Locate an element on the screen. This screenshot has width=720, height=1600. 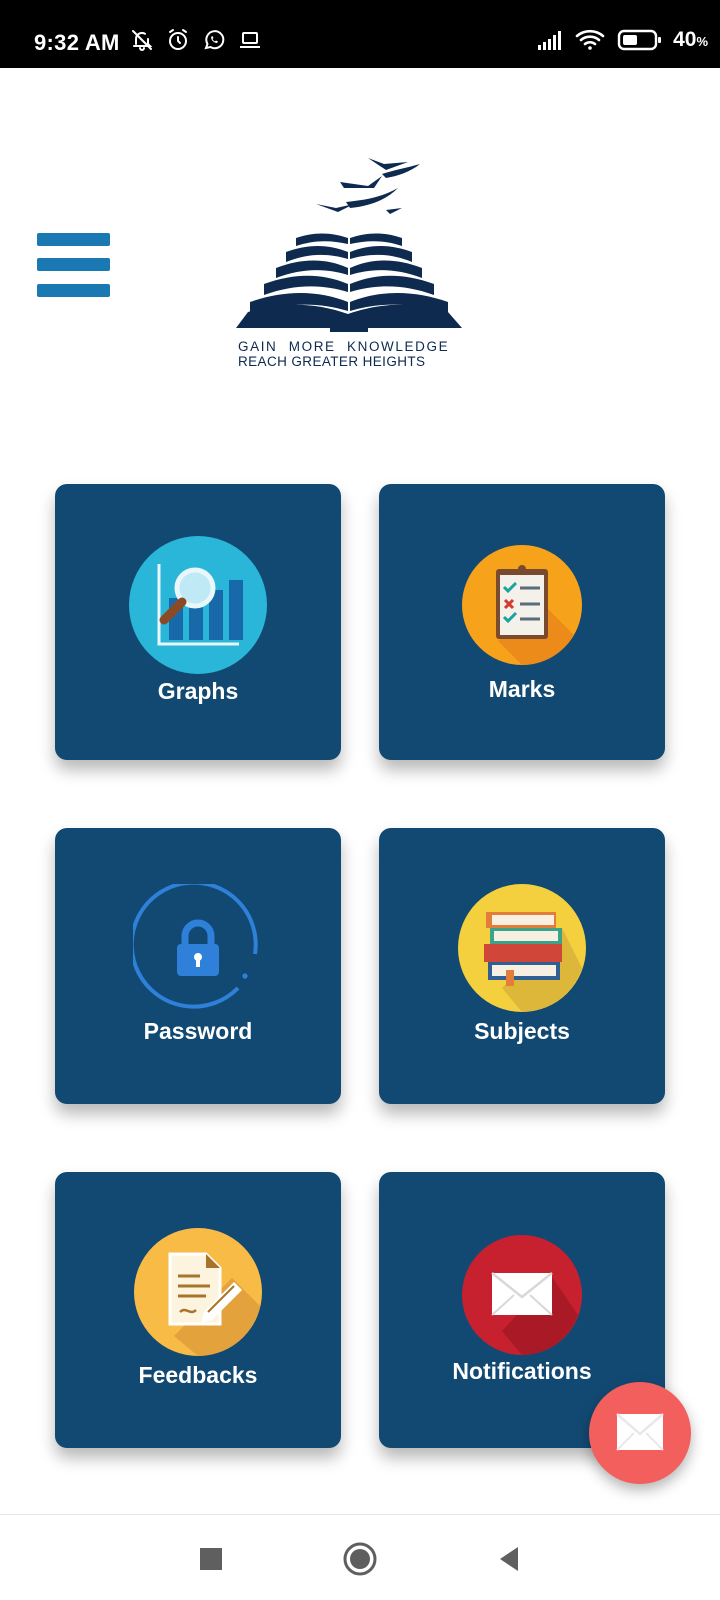
battery-icon is located at coordinates (639, 40).